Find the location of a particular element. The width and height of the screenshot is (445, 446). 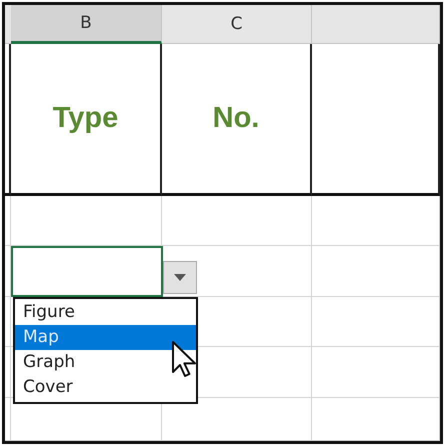

dropdown-option: Figure is located at coordinates (105, 312).